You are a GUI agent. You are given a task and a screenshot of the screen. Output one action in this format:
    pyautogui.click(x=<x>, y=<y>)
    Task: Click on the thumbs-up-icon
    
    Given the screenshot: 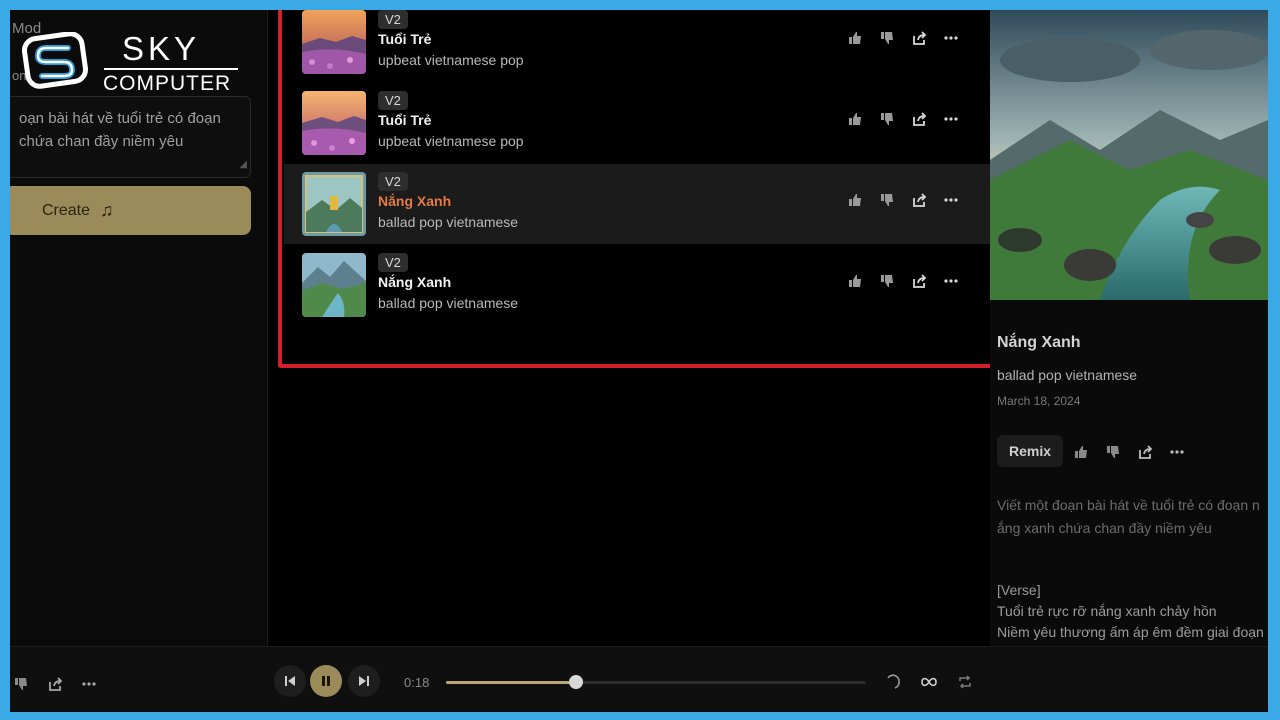 What is the action you would take?
    pyautogui.click(x=1081, y=452)
    